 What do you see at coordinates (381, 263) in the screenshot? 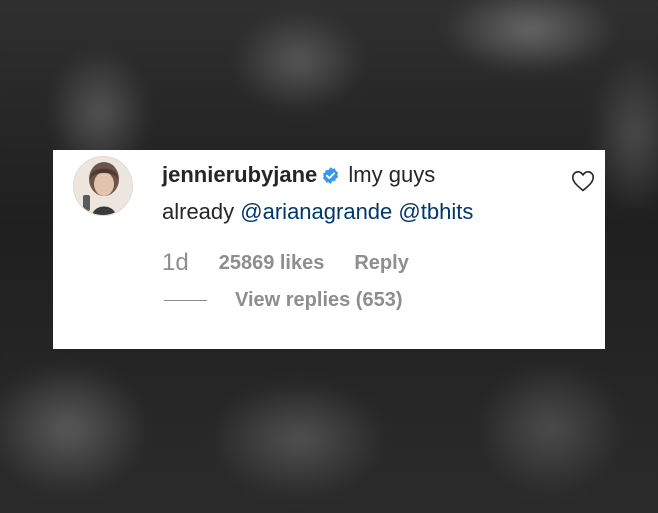
I see `reply-button: Reply` at bounding box center [381, 263].